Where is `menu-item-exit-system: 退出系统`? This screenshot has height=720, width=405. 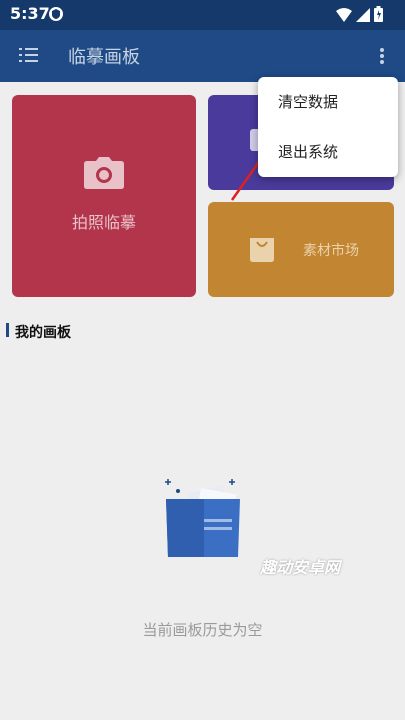
menu-item-exit-system: 退出系统 is located at coordinates (328, 152).